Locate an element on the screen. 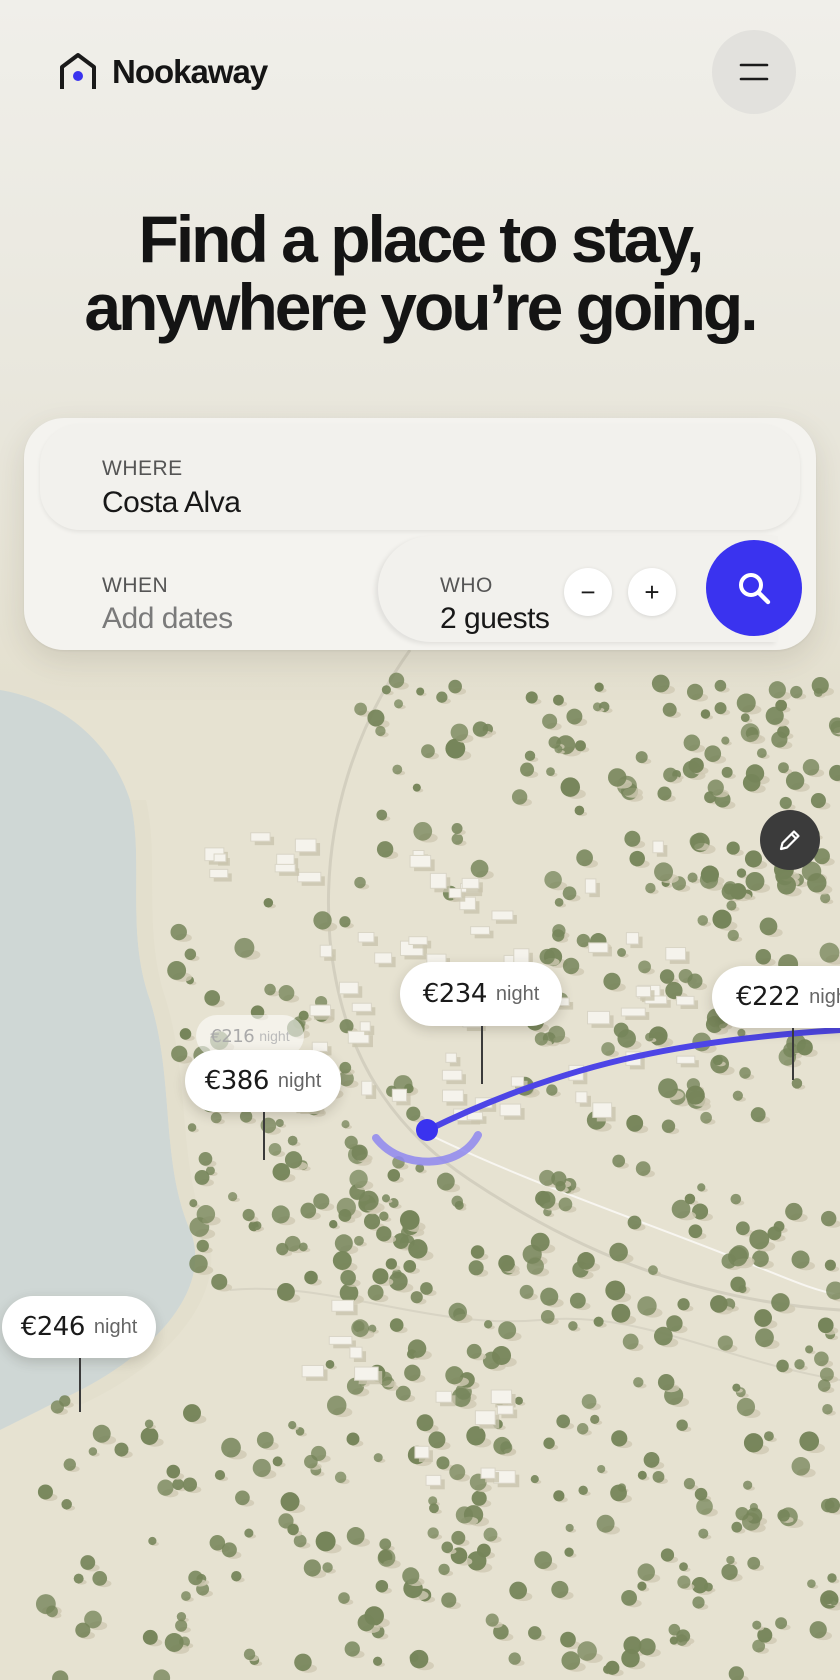 The height and width of the screenshot is (1680, 840). where-field: WHERE Costa Alva is located at coordinates (420, 477).